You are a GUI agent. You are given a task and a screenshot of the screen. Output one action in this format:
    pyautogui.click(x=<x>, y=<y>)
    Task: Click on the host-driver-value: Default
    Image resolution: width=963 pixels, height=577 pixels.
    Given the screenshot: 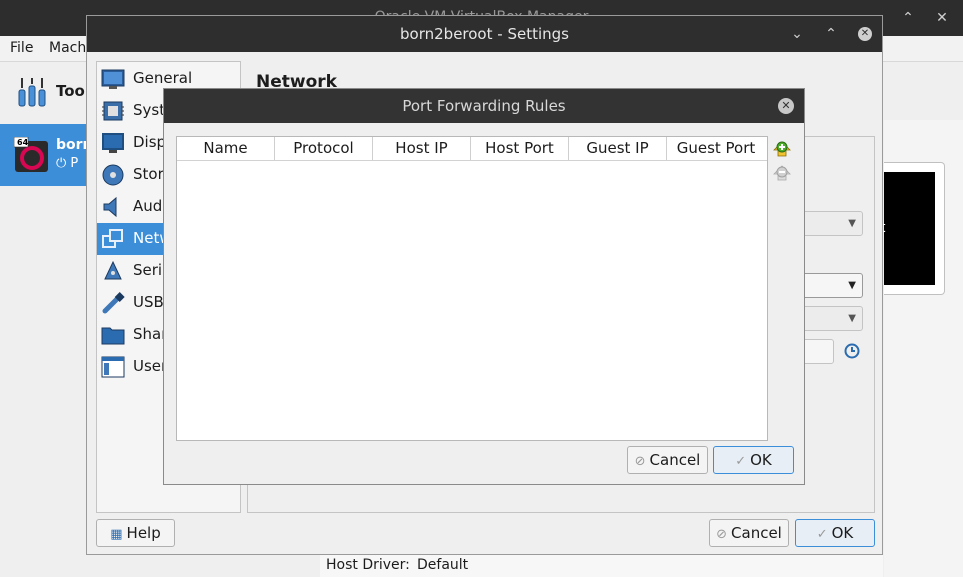 What is the action you would take?
    pyautogui.click(x=443, y=565)
    